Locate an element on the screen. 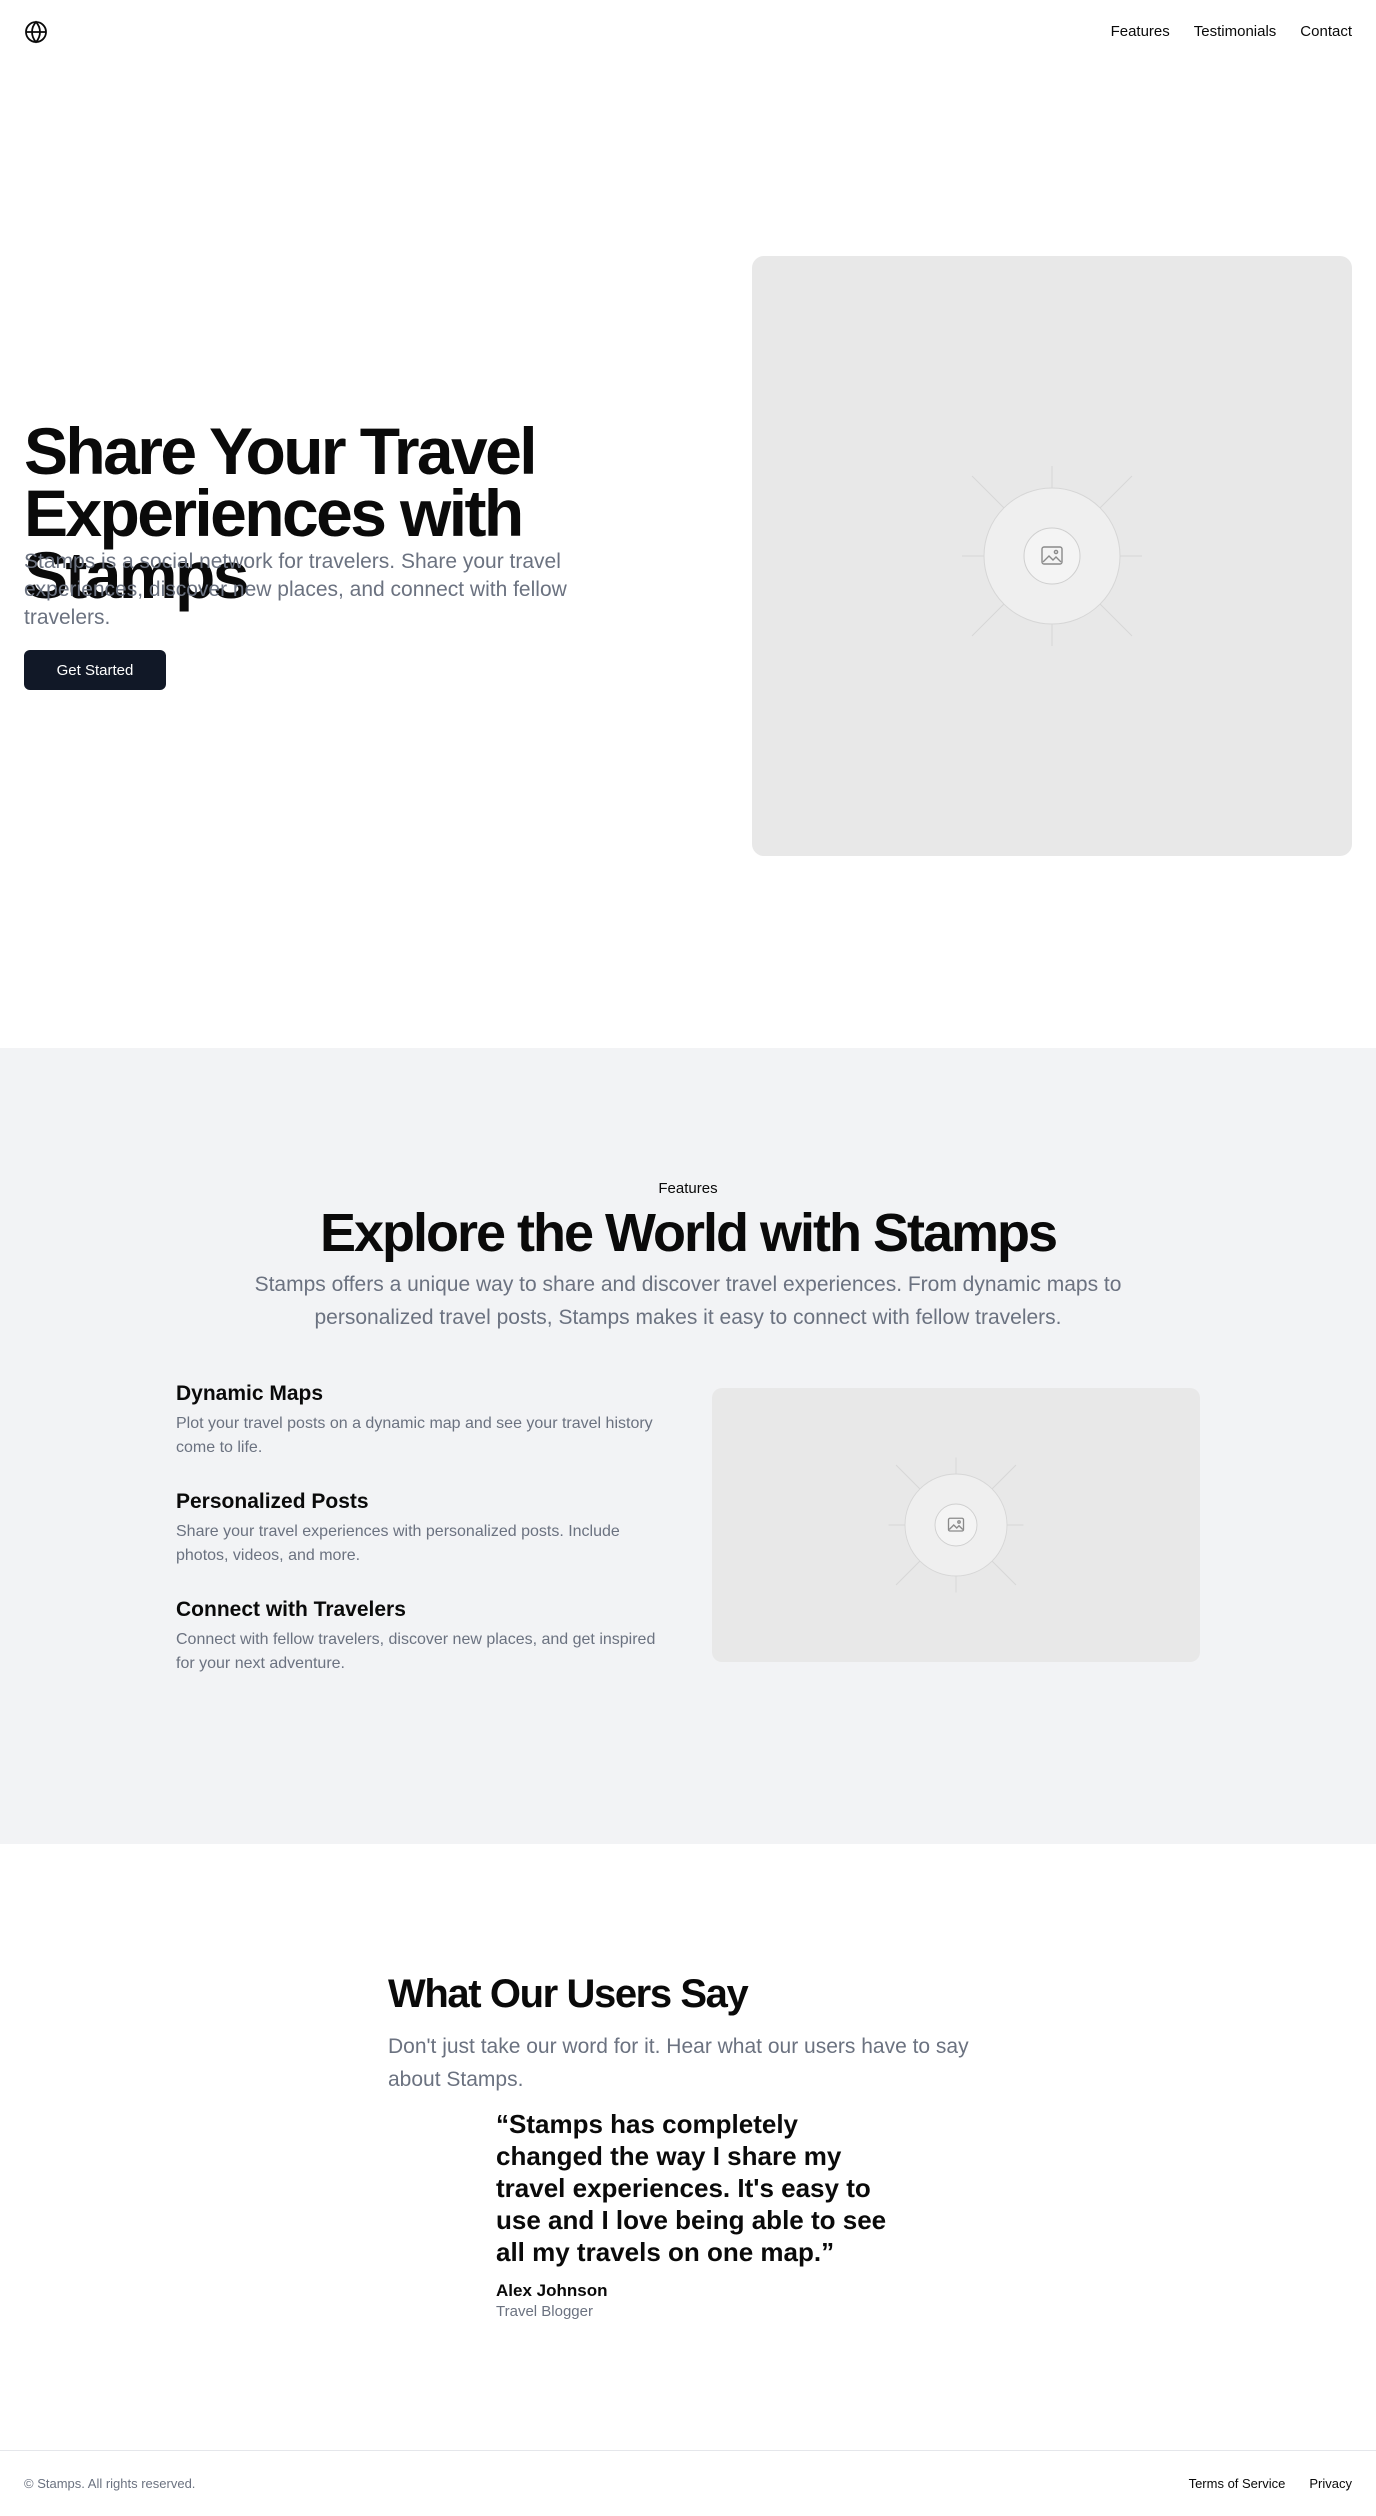 The width and height of the screenshot is (1376, 2516). main-nav: Features Testimonials Contact is located at coordinates (1231, 32).